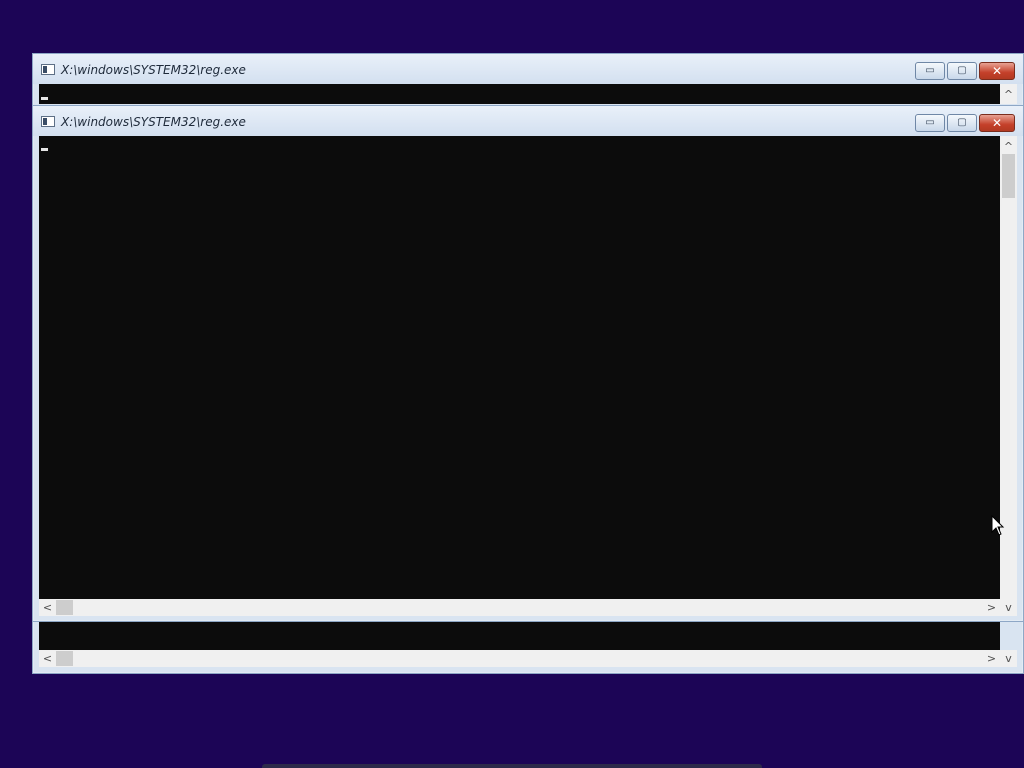  Describe the element at coordinates (519, 94) in the screenshot. I see `console-output-top` at that location.